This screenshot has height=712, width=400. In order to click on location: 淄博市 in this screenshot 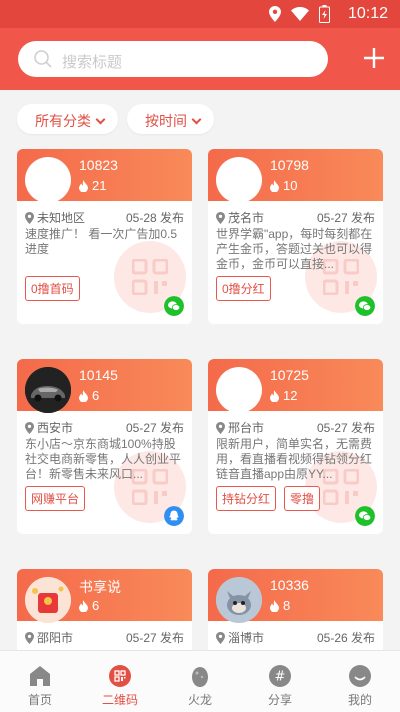, I will do `click(240, 637)`.